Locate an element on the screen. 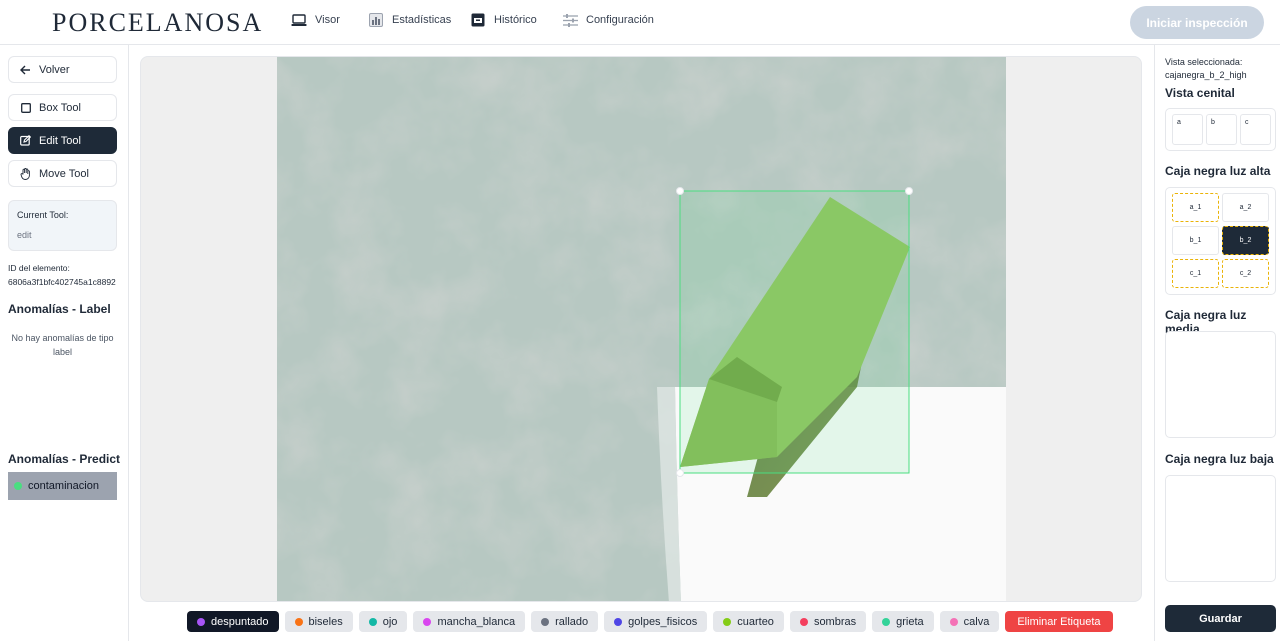 Image resolution: width=1280 pixels, height=641 pixels. delete-label-button: Eliminar Etiqueta is located at coordinates (1059, 621).